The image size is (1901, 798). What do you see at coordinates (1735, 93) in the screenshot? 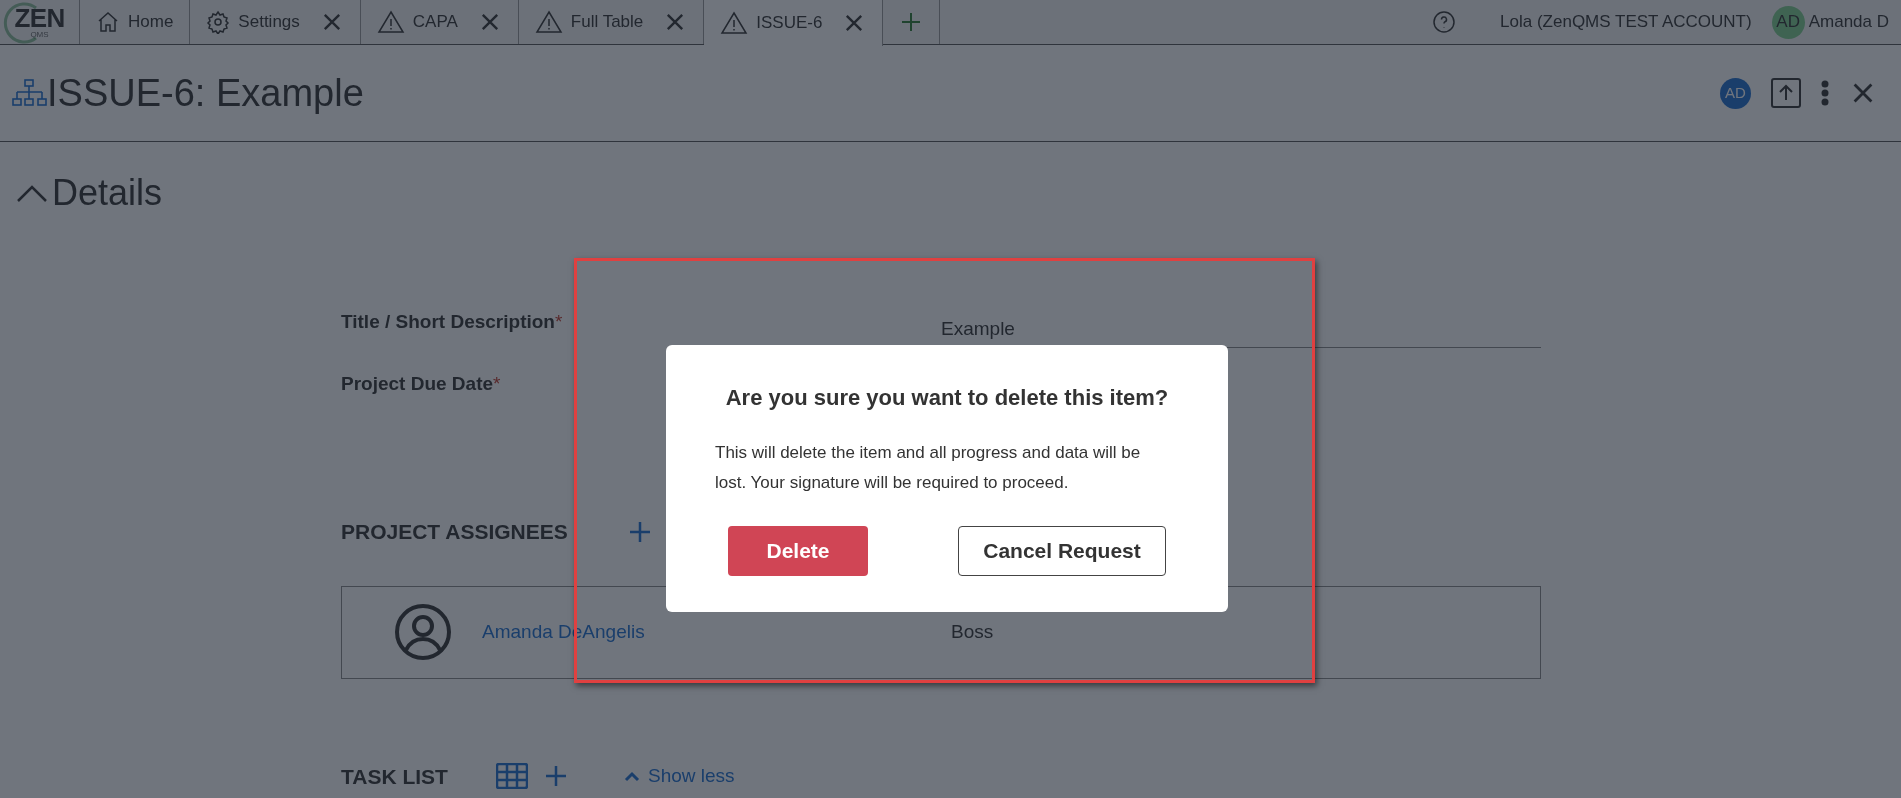
I see `owner-avatar: AD` at bounding box center [1735, 93].